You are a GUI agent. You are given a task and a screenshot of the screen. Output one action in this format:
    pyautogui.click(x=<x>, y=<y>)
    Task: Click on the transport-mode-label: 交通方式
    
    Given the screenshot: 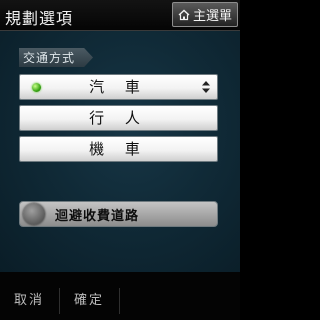 What is the action you would take?
    pyautogui.click(x=49, y=58)
    